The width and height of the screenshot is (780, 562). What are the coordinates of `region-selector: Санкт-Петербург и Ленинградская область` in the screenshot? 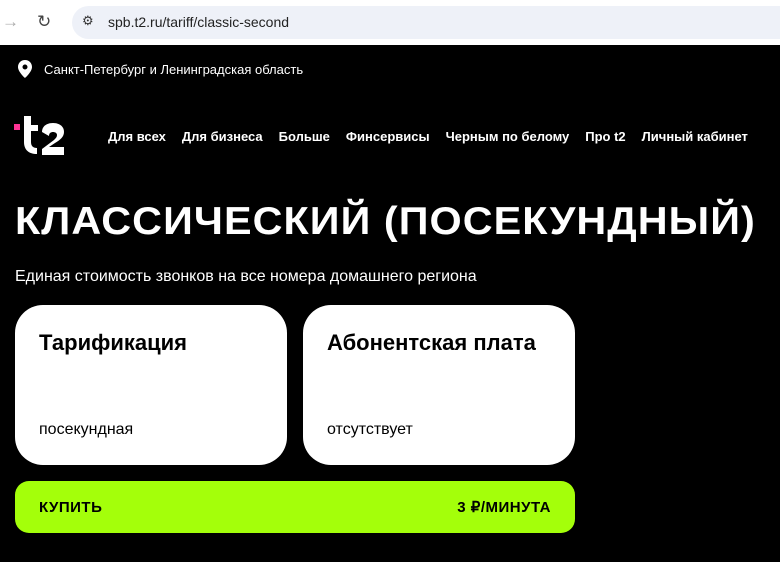 It's located at (160, 69).